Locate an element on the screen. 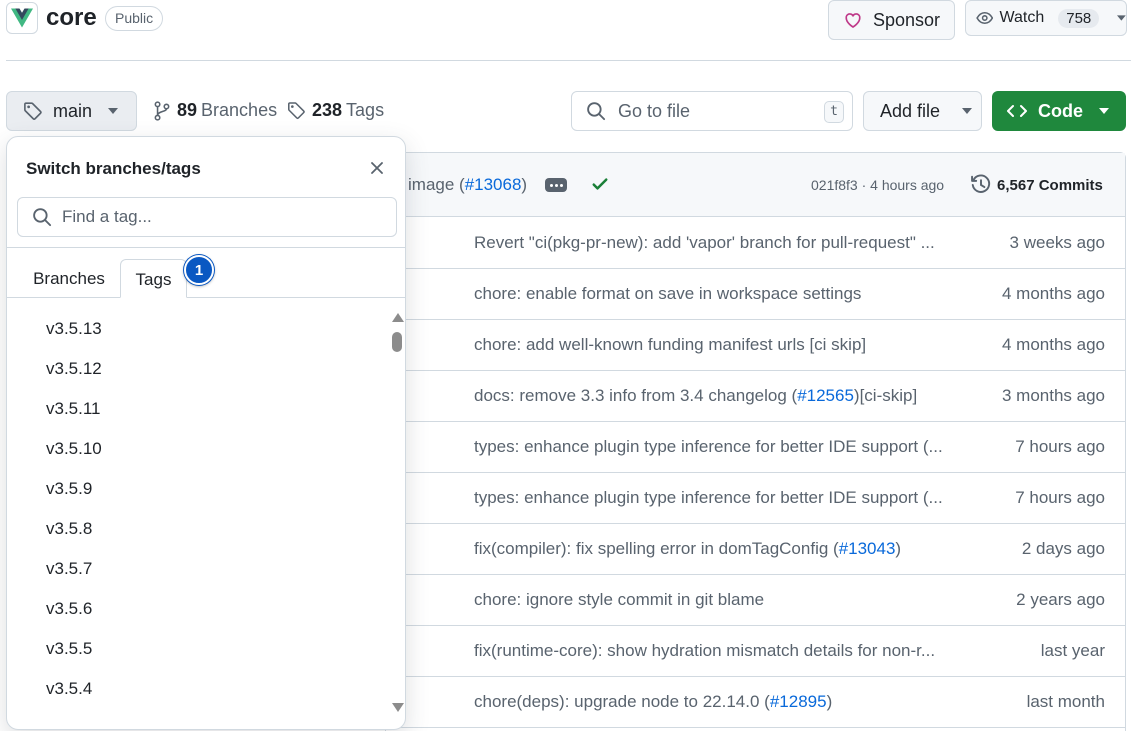 The width and height of the screenshot is (1131, 731). tags-link: 238 Tags is located at coordinates (335, 110).